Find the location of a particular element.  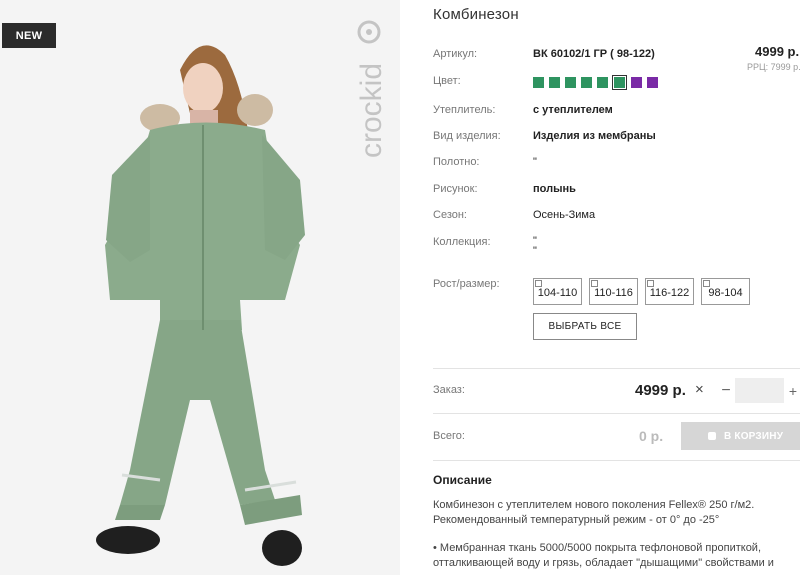

size-option: 110-116 is located at coordinates (613, 291).